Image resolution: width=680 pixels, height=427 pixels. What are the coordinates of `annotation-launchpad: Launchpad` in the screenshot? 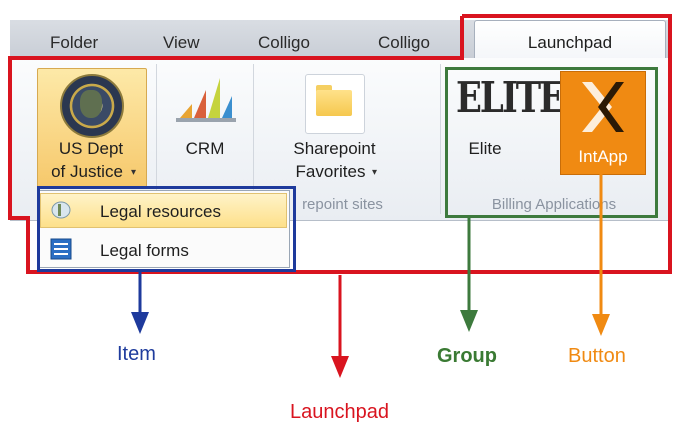 It's located at (339, 412).